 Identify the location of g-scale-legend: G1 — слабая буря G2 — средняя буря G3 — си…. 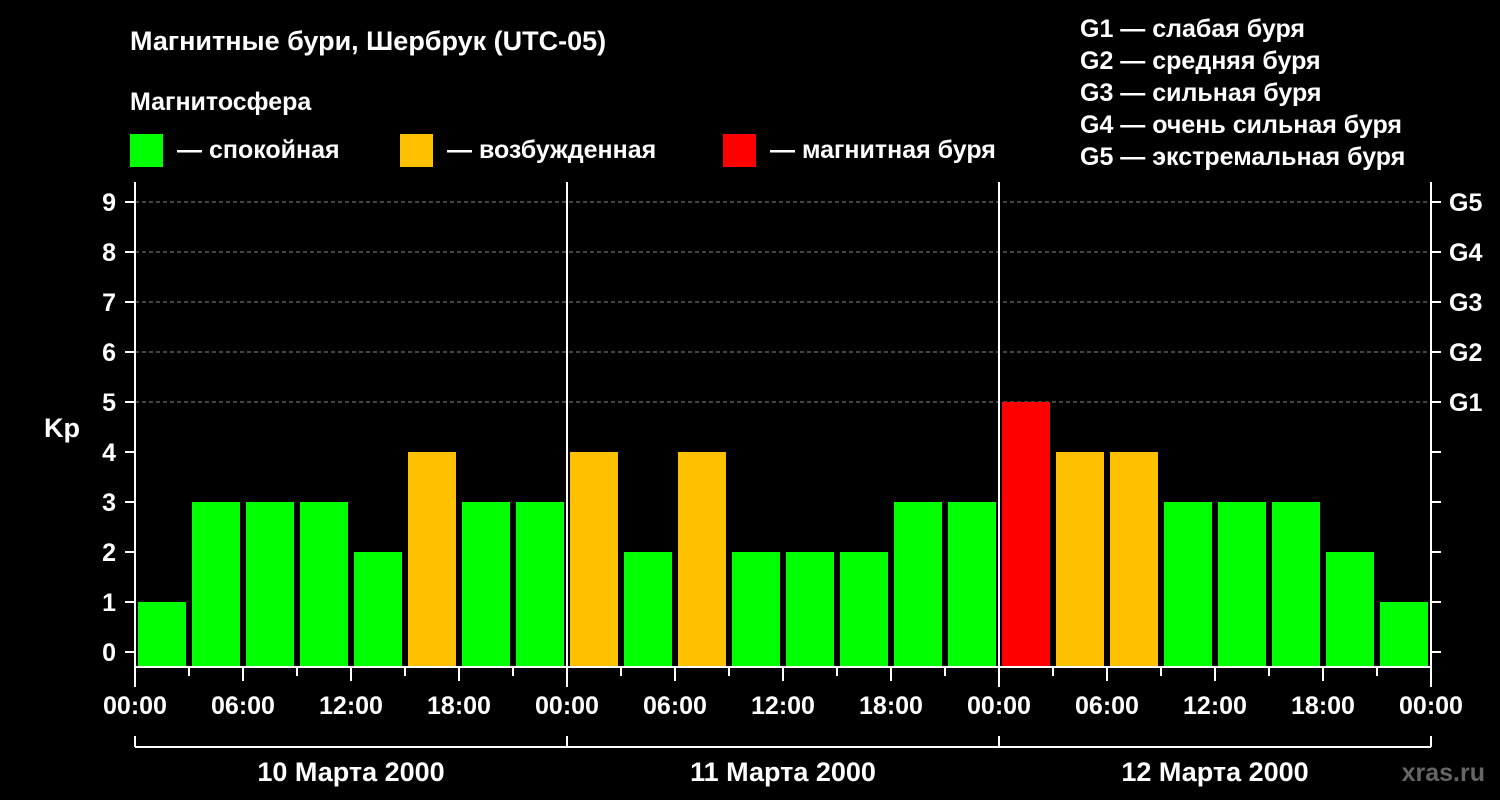
(1242, 93).